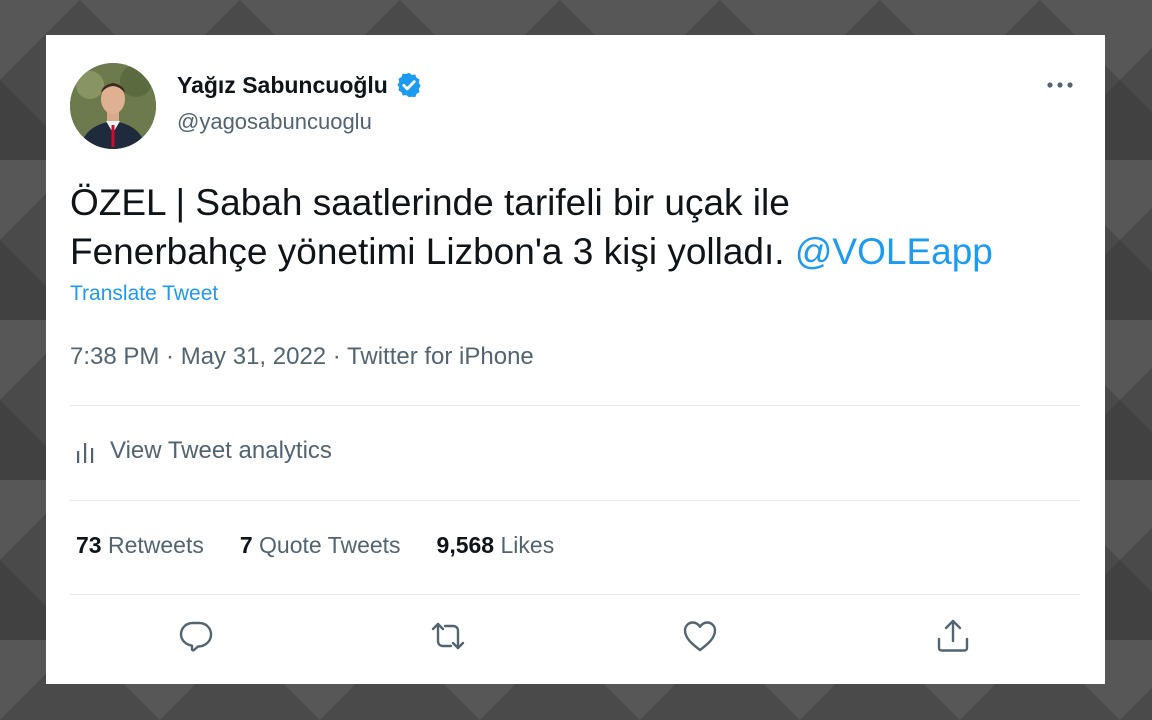 Image resolution: width=1152 pixels, height=720 pixels. Describe the element at coordinates (1060, 85) in the screenshot. I see `more-options-icon` at that location.